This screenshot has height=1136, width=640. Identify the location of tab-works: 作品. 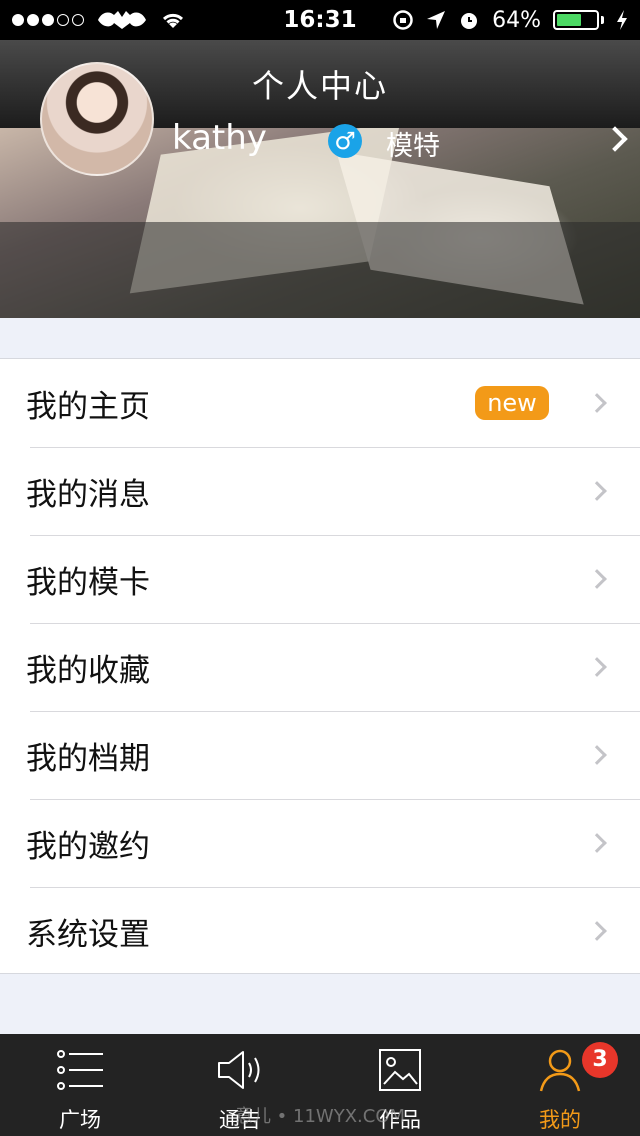
(400, 1085).